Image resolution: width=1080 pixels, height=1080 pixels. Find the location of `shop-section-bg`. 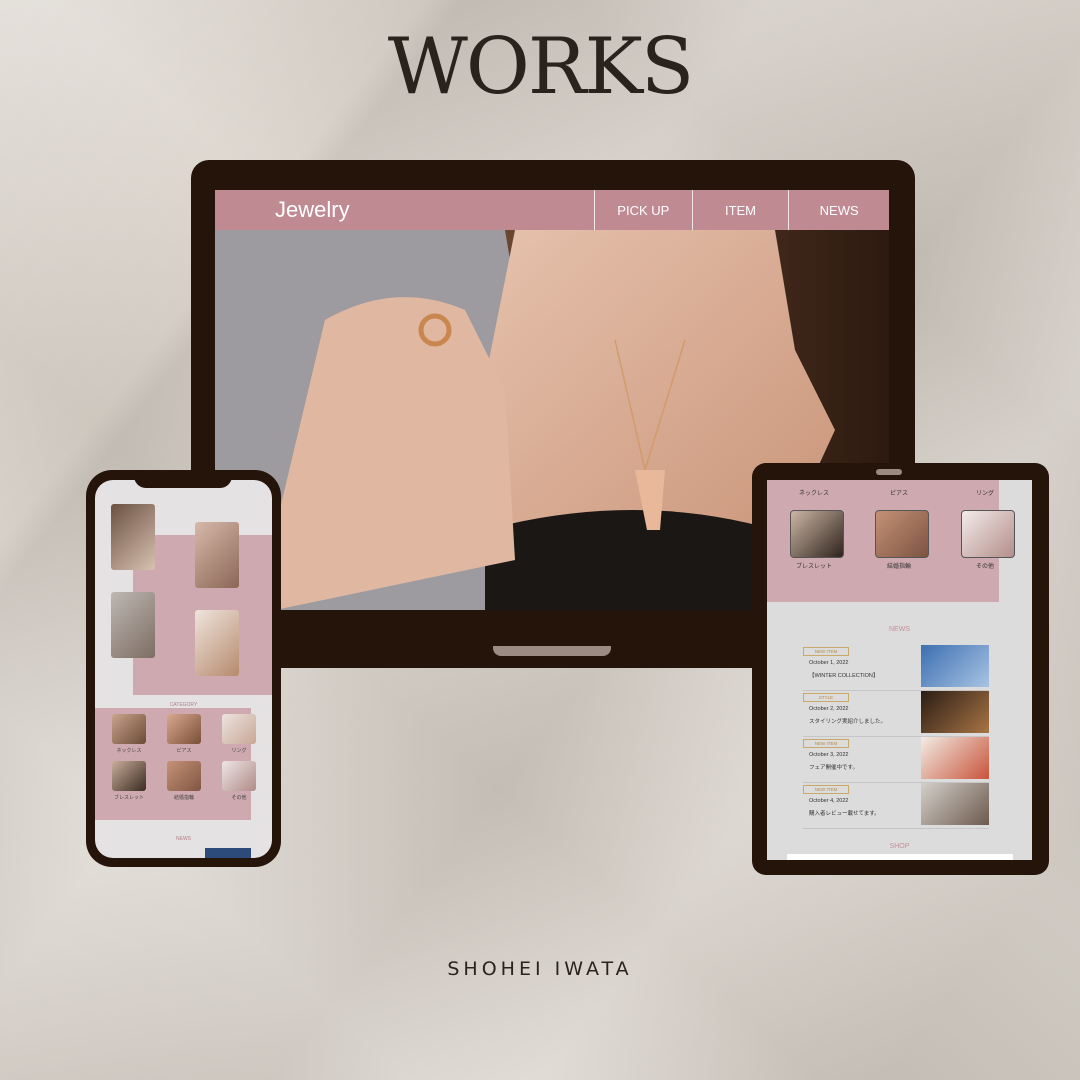

shop-section-bg is located at coordinates (900, 857).